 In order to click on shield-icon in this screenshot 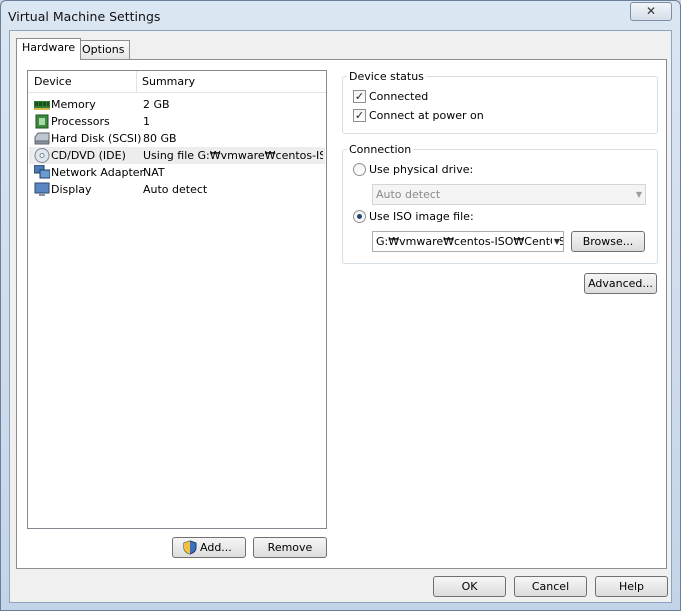, I will do `click(190, 550)`.